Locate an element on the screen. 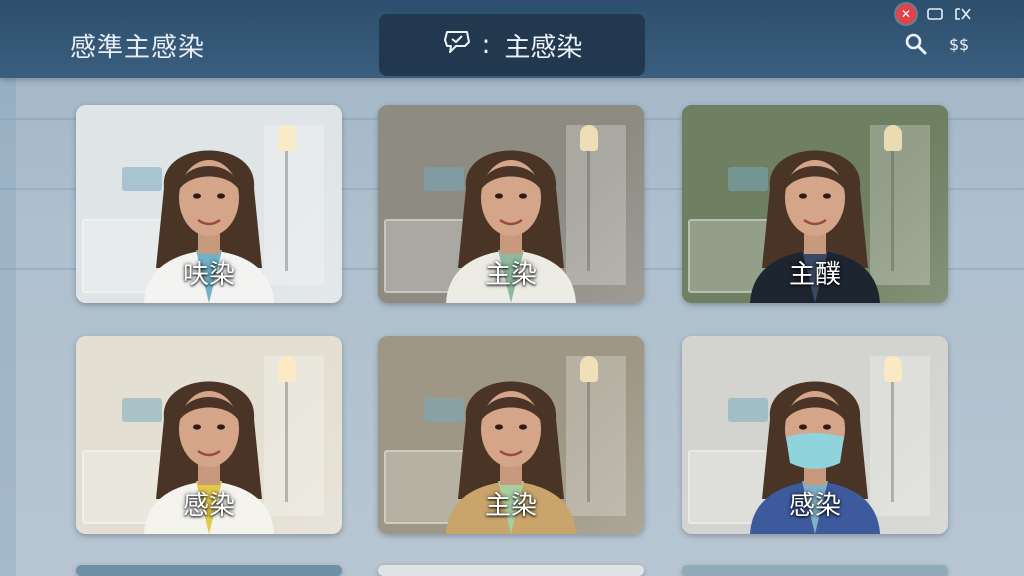 This screenshot has width=1024, height=576. search-icon is located at coordinates (916, 44).